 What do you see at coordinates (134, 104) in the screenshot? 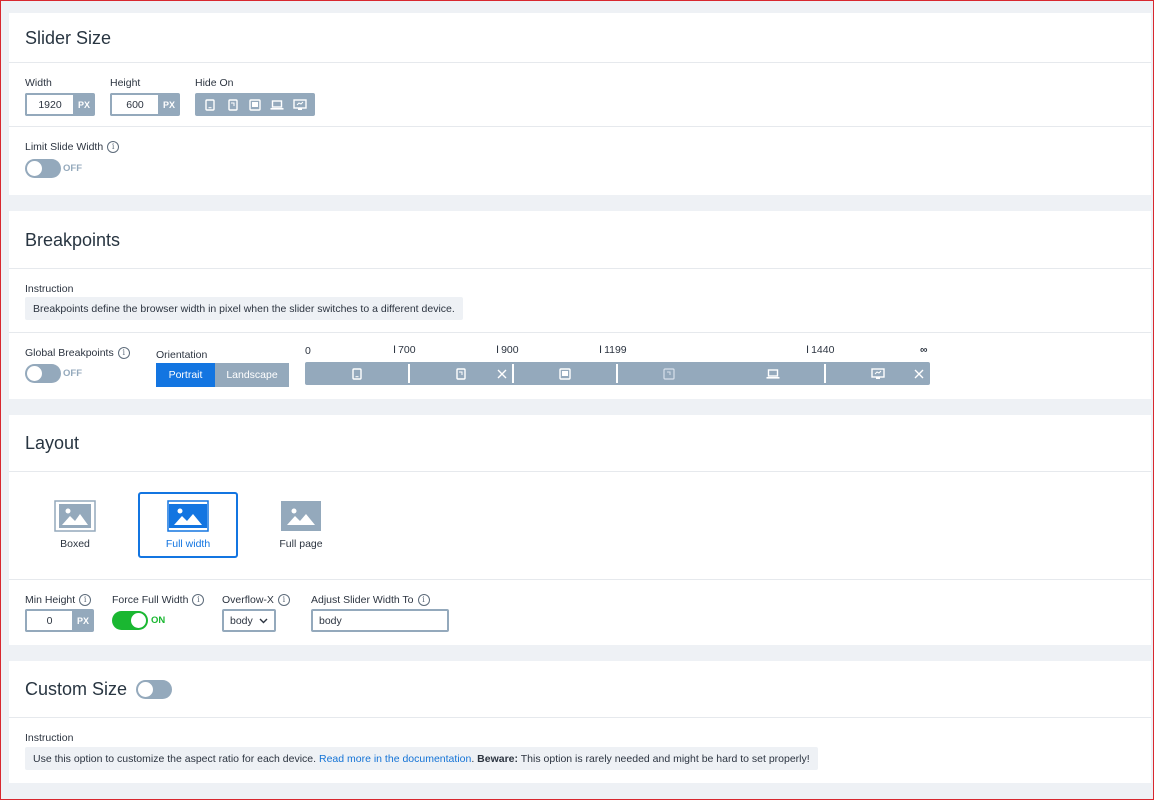
I see `height-value: 600` at bounding box center [134, 104].